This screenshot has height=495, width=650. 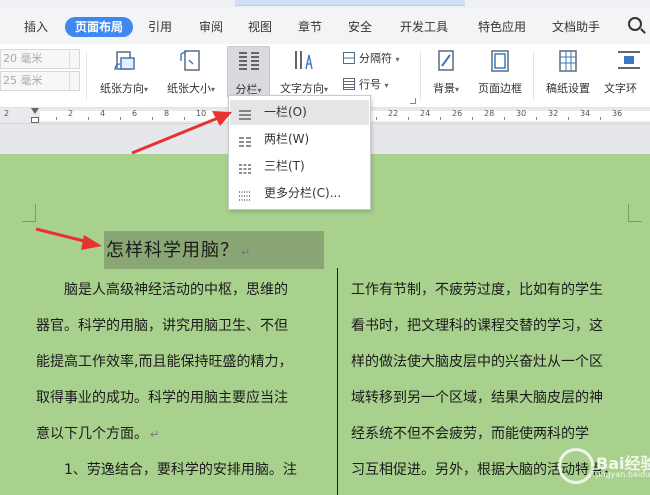 What do you see at coordinates (133, 180) in the screenshot?
I see `annotation-arrows` at bounding box center [133, 180].